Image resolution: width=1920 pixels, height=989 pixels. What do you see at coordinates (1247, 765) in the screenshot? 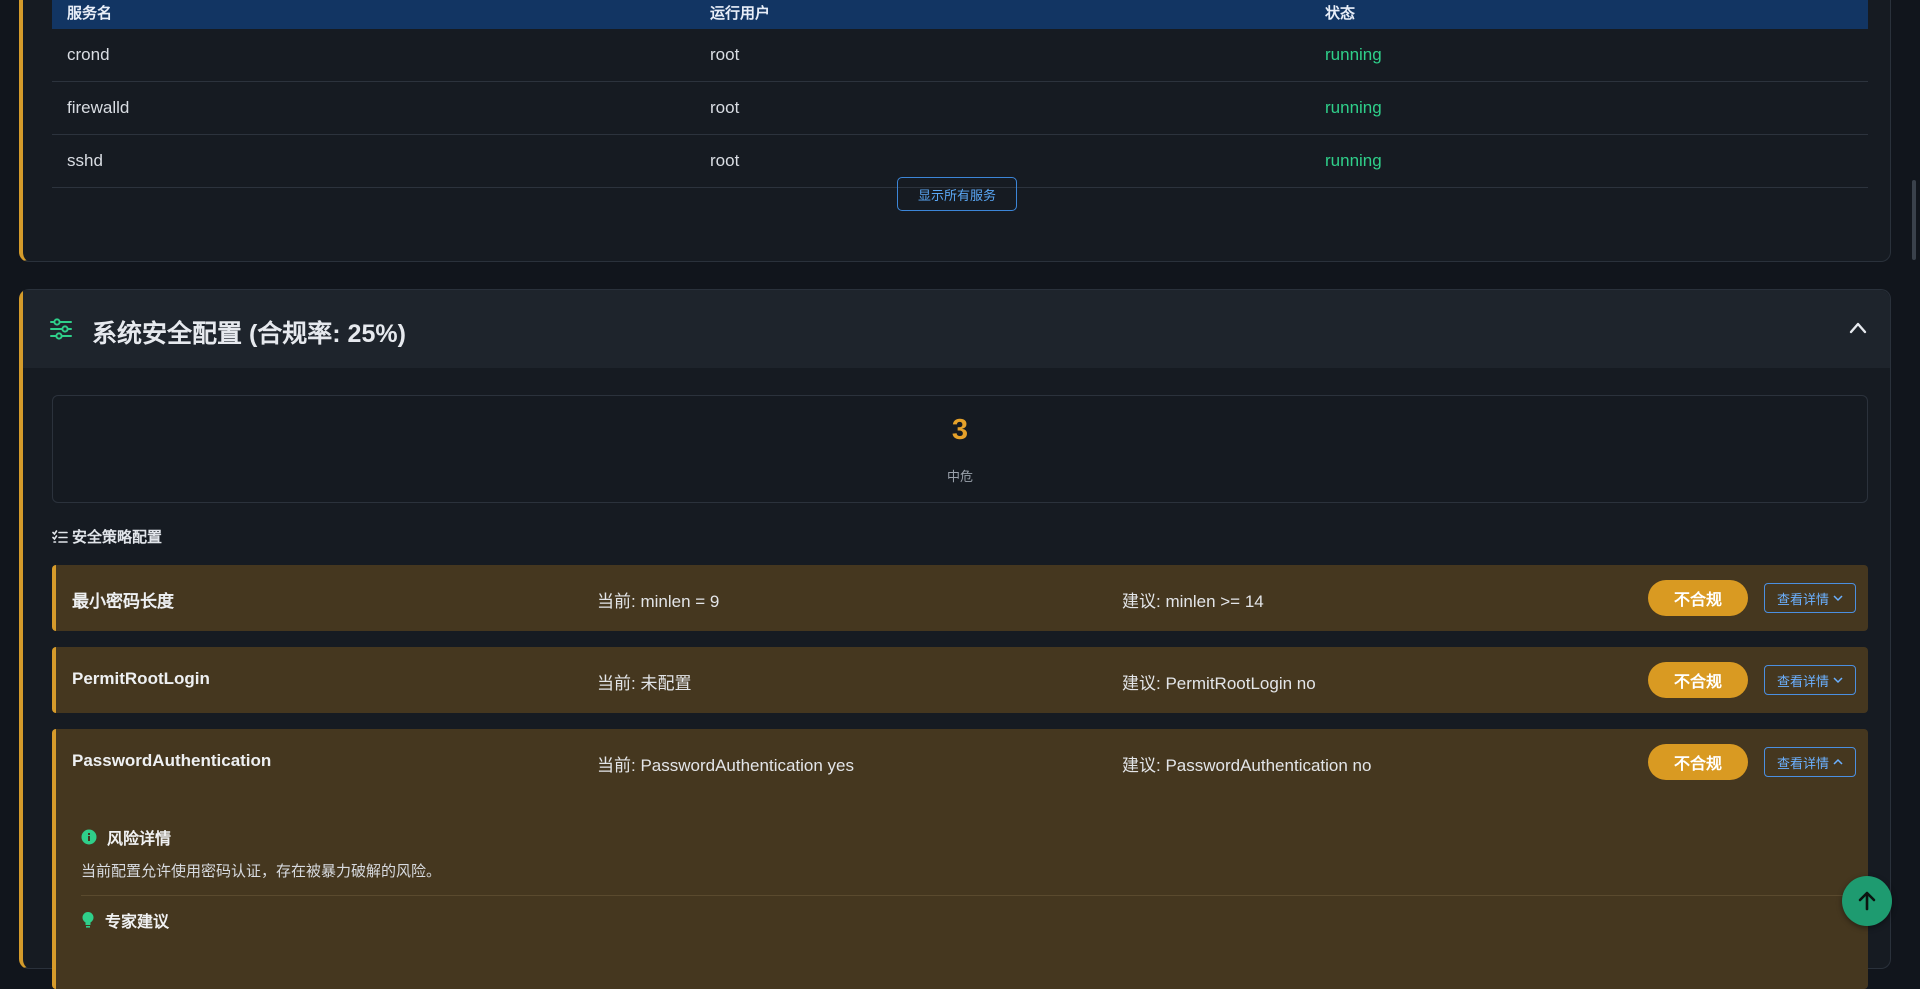
I see `policy-suggestion: 建议: PasswordAuthentication no` at bounding box center [1247, 765].